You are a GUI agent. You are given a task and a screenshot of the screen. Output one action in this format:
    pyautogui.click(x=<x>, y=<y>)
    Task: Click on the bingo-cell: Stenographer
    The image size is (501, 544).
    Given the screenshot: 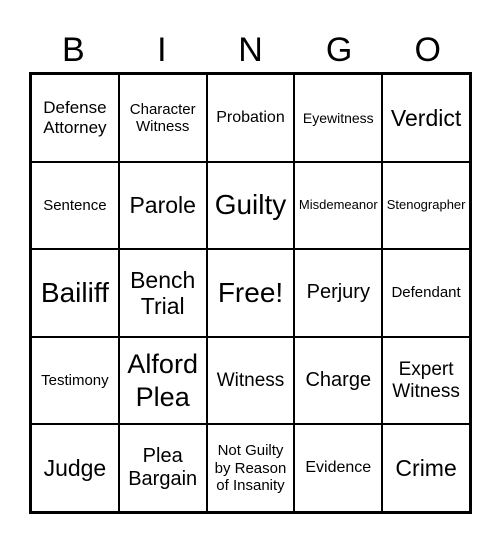 What is the action you would take?
    pyautogui.click(x=426, y=205)
    